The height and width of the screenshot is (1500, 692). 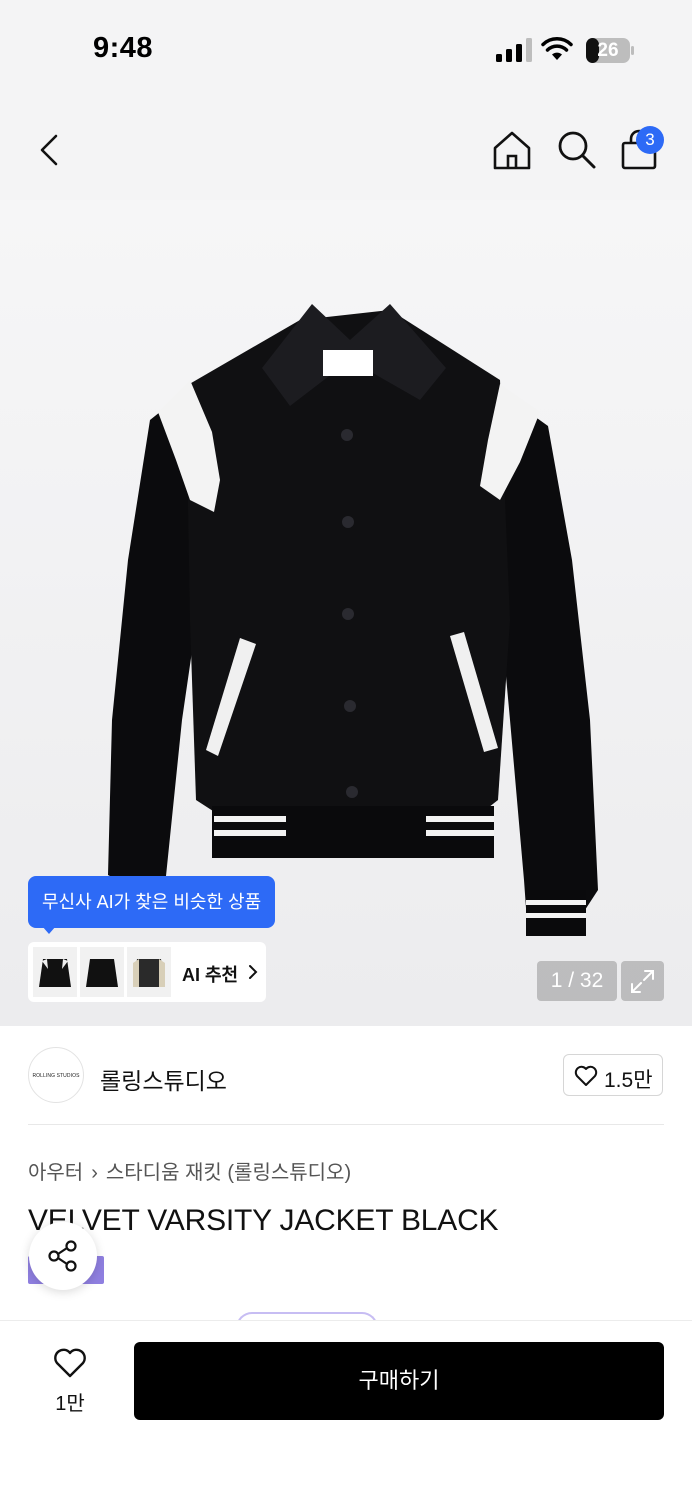 I want to click on bottom-action-bar: 1만 구매하기, so click(x=346, y=1410).